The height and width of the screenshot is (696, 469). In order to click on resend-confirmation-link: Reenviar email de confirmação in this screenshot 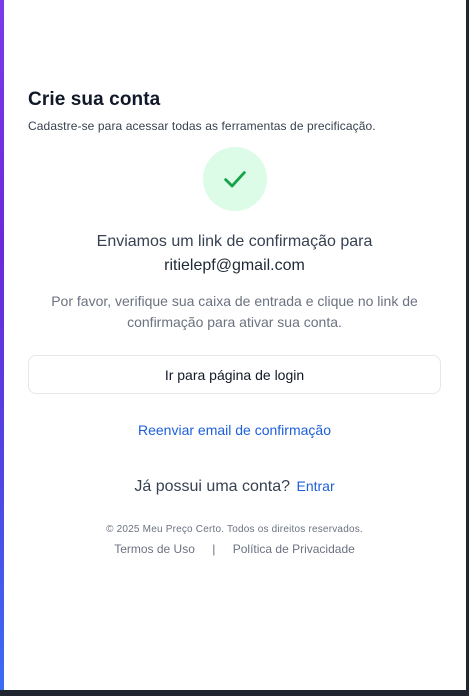, I will do `click(234, 430)`.